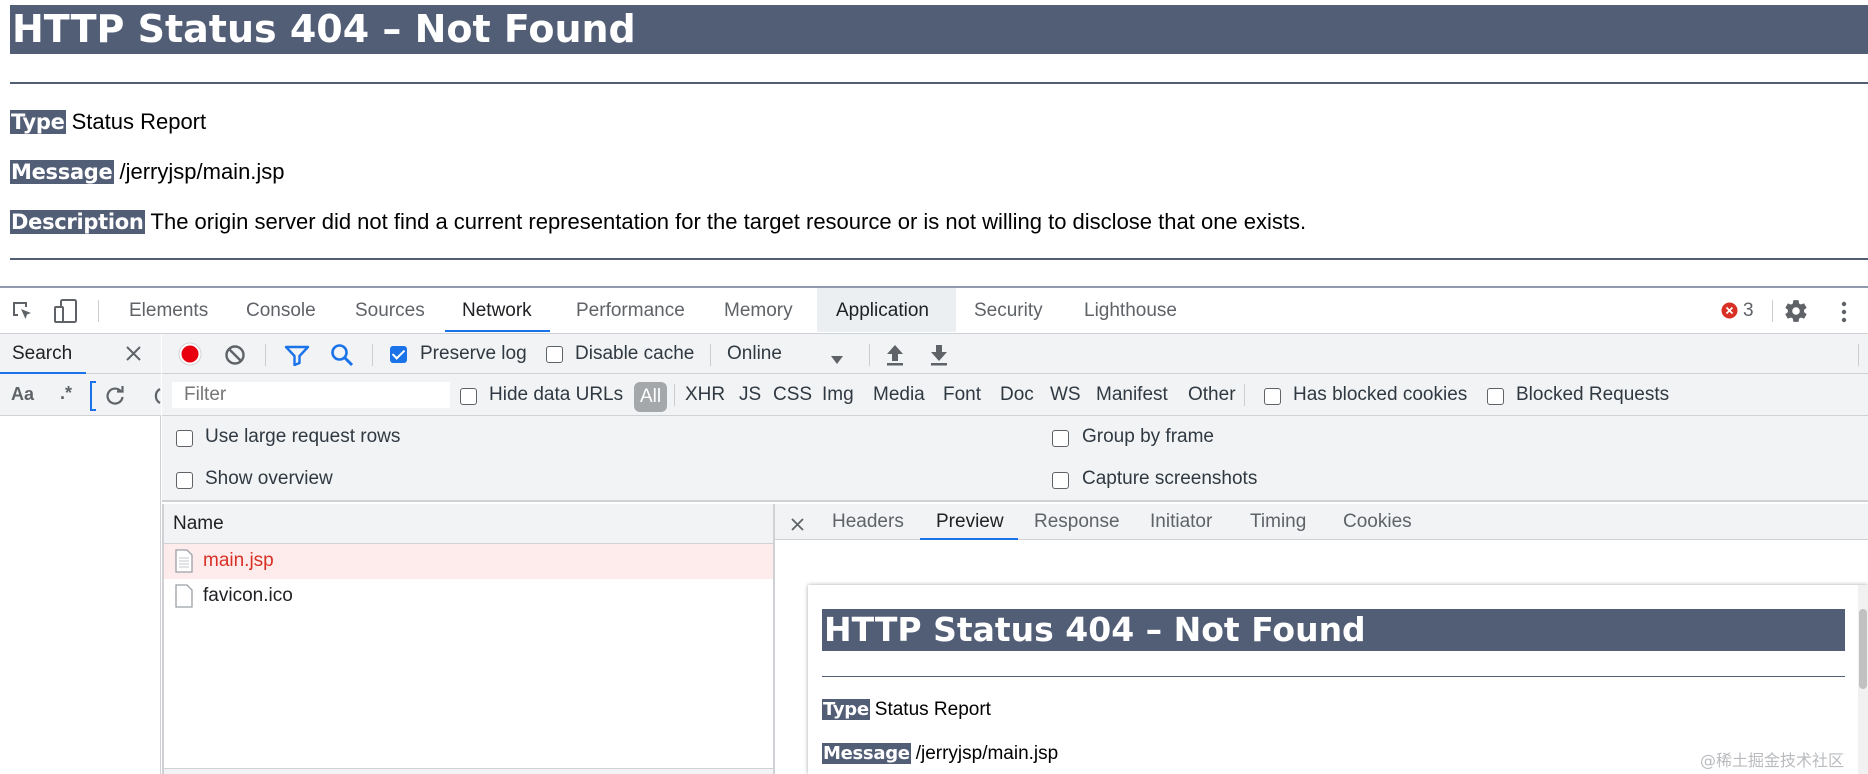  I want to click on tab-performance: Performance, so click(630, 310).